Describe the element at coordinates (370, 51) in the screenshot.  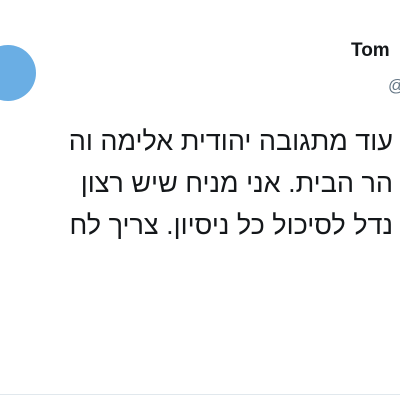
I see `user-display-name: Tom` at that location.